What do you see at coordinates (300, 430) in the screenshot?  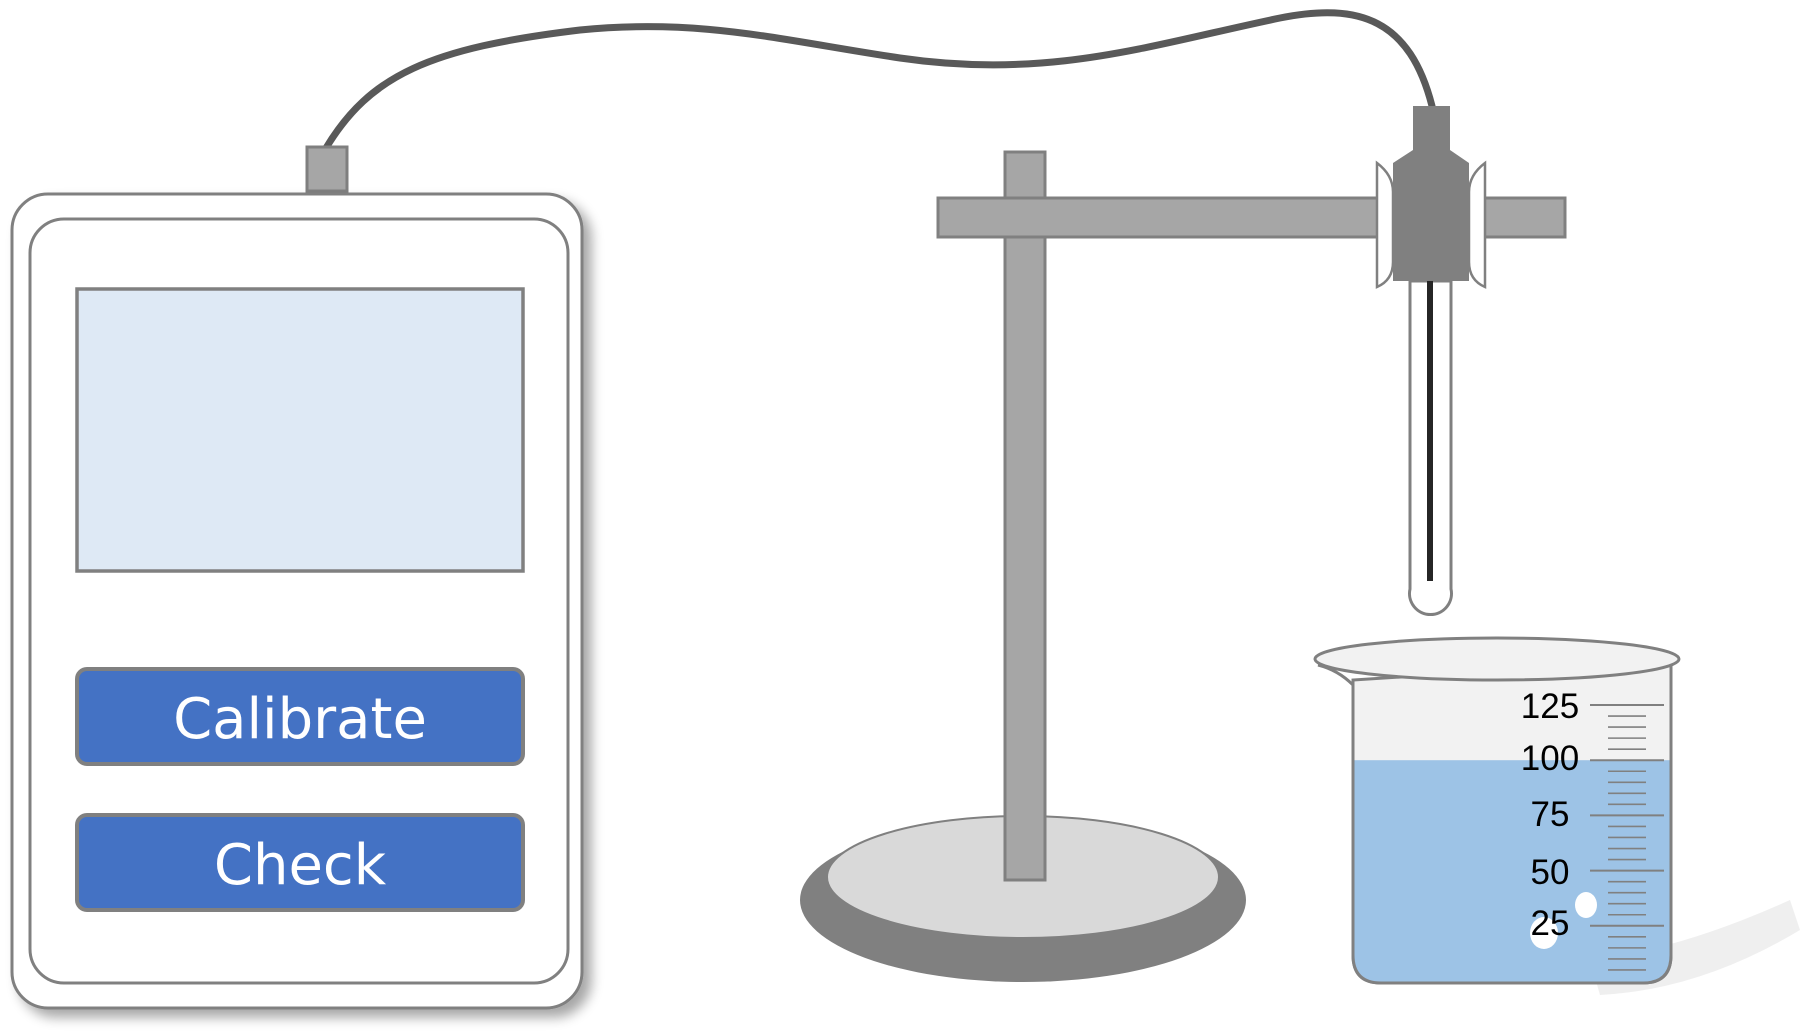 I see `meter-display` at bounding box center [300, 430].